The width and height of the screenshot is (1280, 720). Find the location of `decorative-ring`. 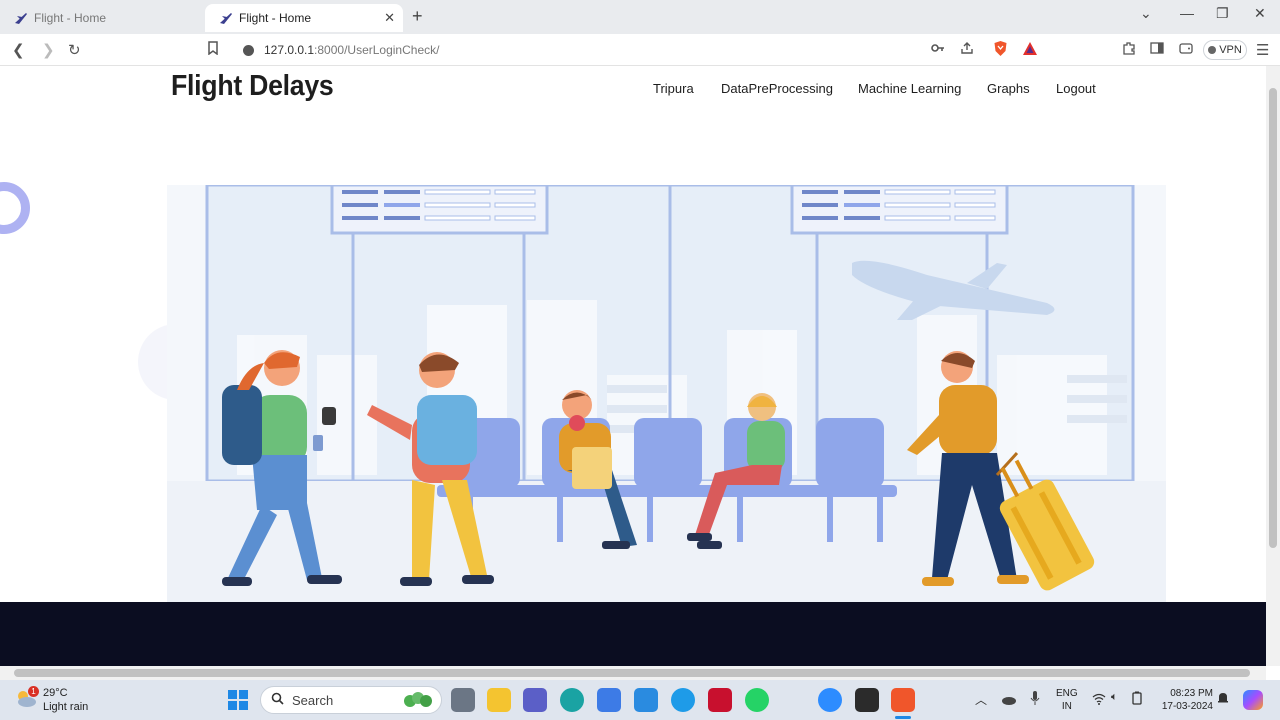

decorative-ring is located at coordinates (15, 208).